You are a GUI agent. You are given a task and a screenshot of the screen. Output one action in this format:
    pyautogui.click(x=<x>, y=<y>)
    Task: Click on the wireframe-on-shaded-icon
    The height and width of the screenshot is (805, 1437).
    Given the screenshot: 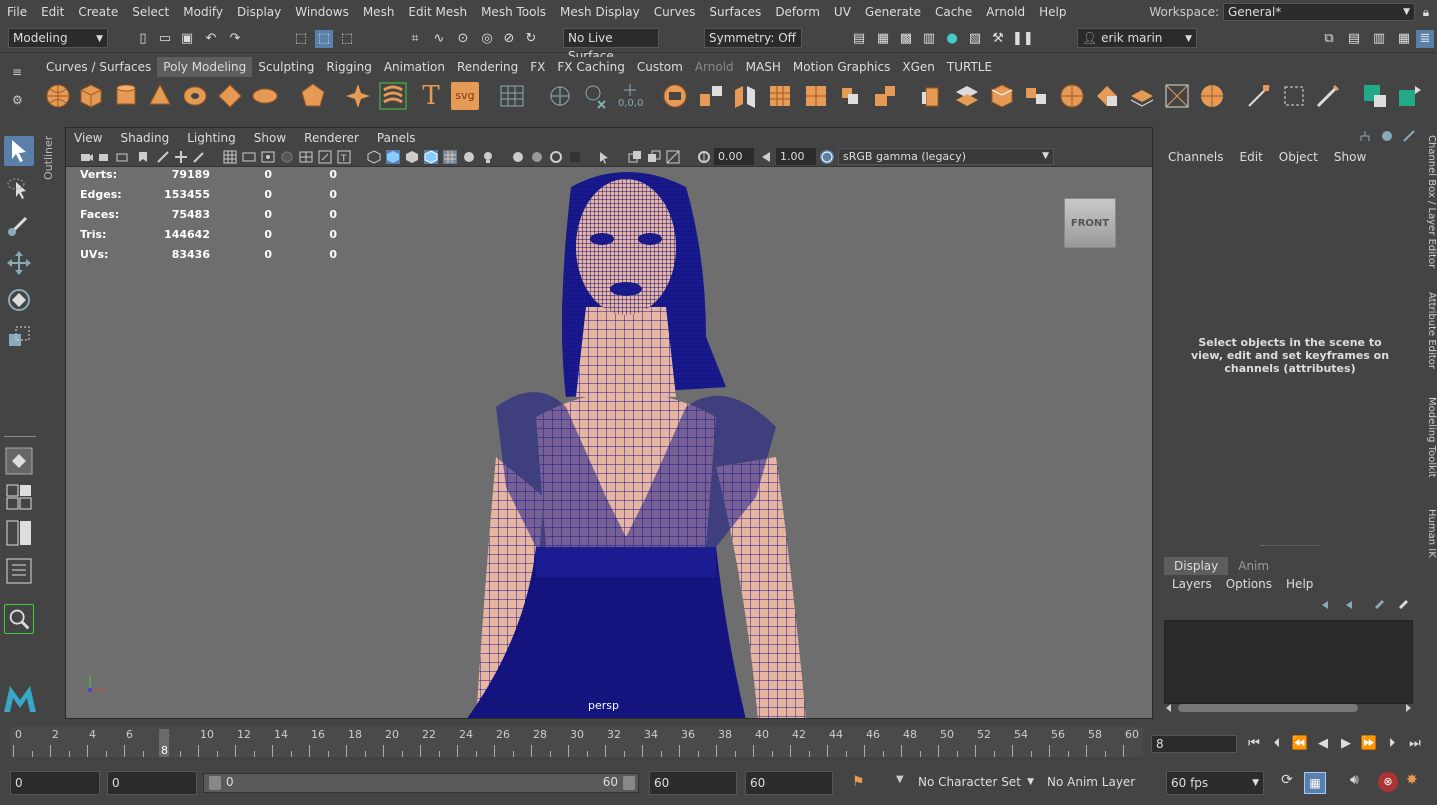 What is the action you would take?
    pyautogui.click(x=431, y=157)
    